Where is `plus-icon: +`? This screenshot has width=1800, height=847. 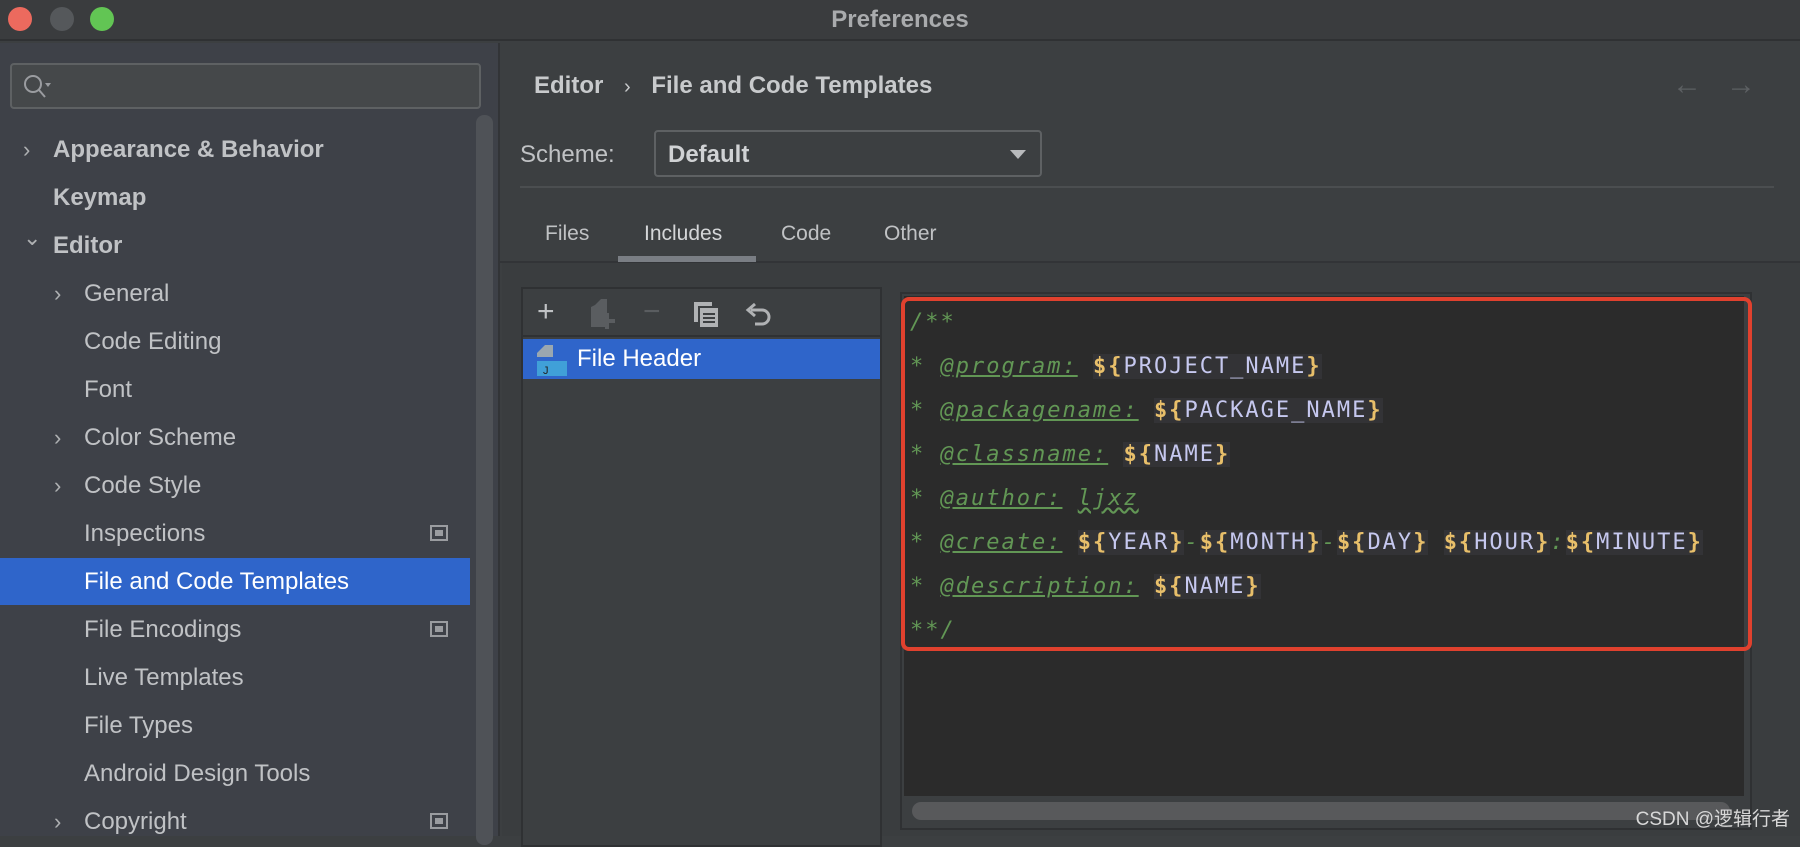 plus-icon: + is located at coordinates (546, 312).